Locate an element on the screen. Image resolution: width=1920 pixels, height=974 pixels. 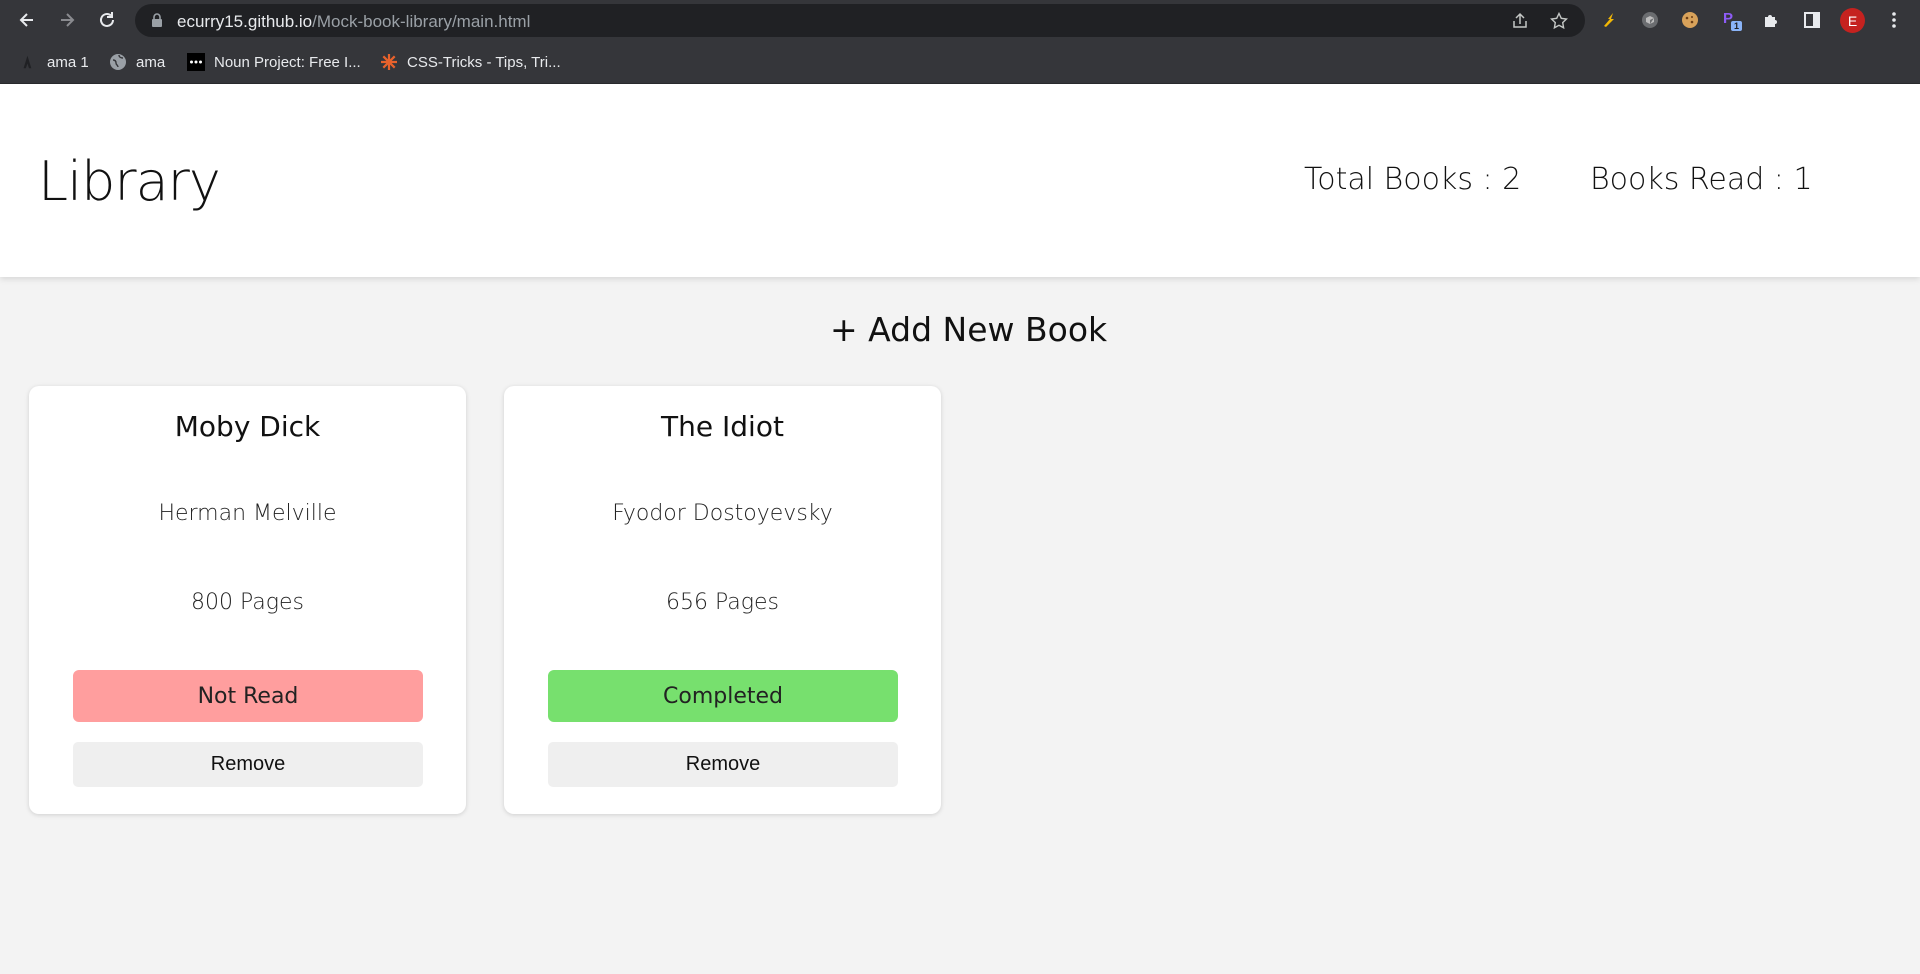
book-author: Herman Melville is located at coordinates (247, 513).